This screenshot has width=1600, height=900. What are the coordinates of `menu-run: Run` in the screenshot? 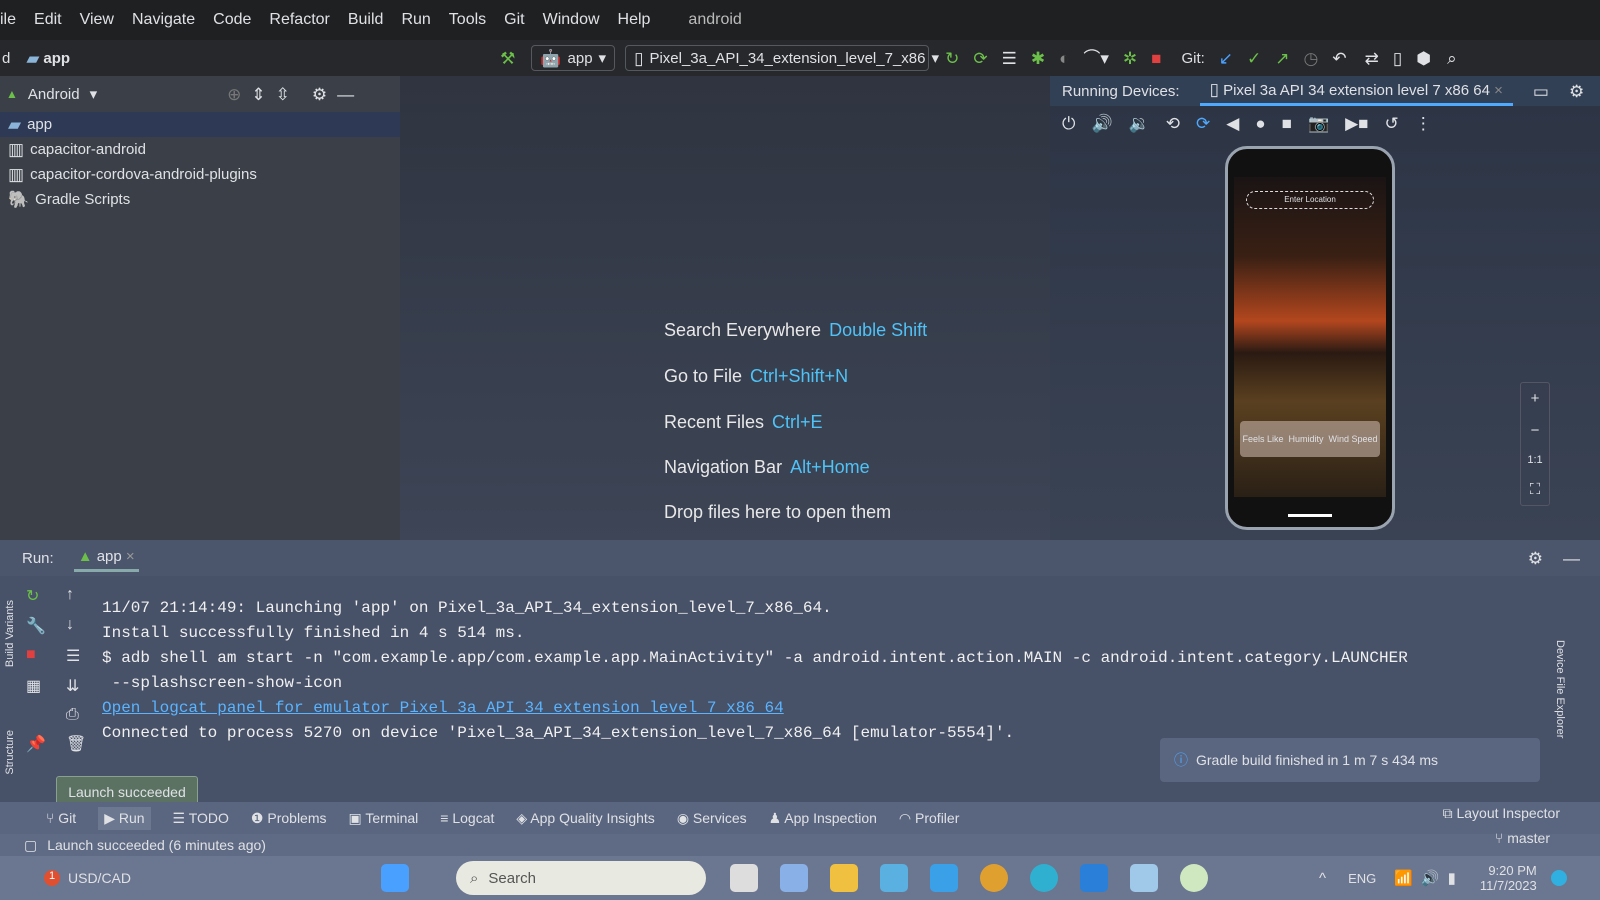 It's located at (415, 20).